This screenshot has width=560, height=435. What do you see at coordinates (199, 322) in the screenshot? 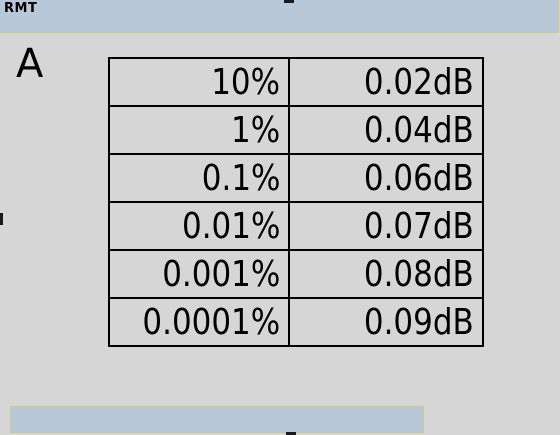
I see `probability-cell: 0.0001%` at bounding box center [199, 322].